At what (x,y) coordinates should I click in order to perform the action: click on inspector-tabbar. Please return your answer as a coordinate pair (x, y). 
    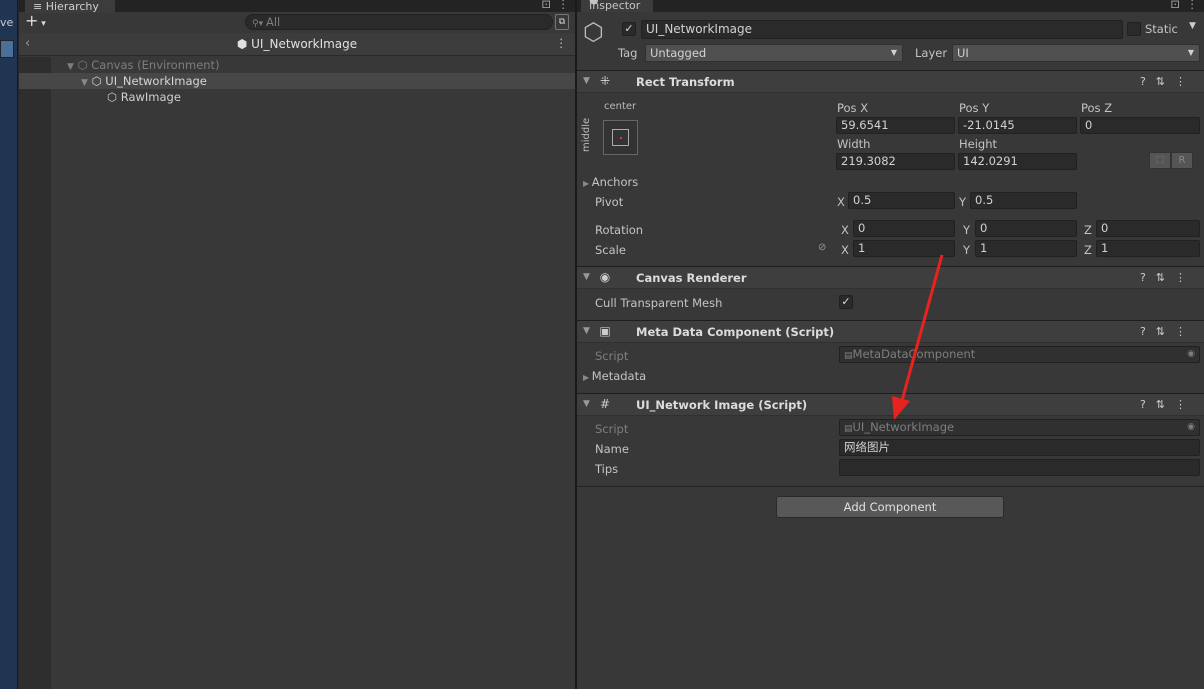
    Looking at the image, I should click on (890, 6).